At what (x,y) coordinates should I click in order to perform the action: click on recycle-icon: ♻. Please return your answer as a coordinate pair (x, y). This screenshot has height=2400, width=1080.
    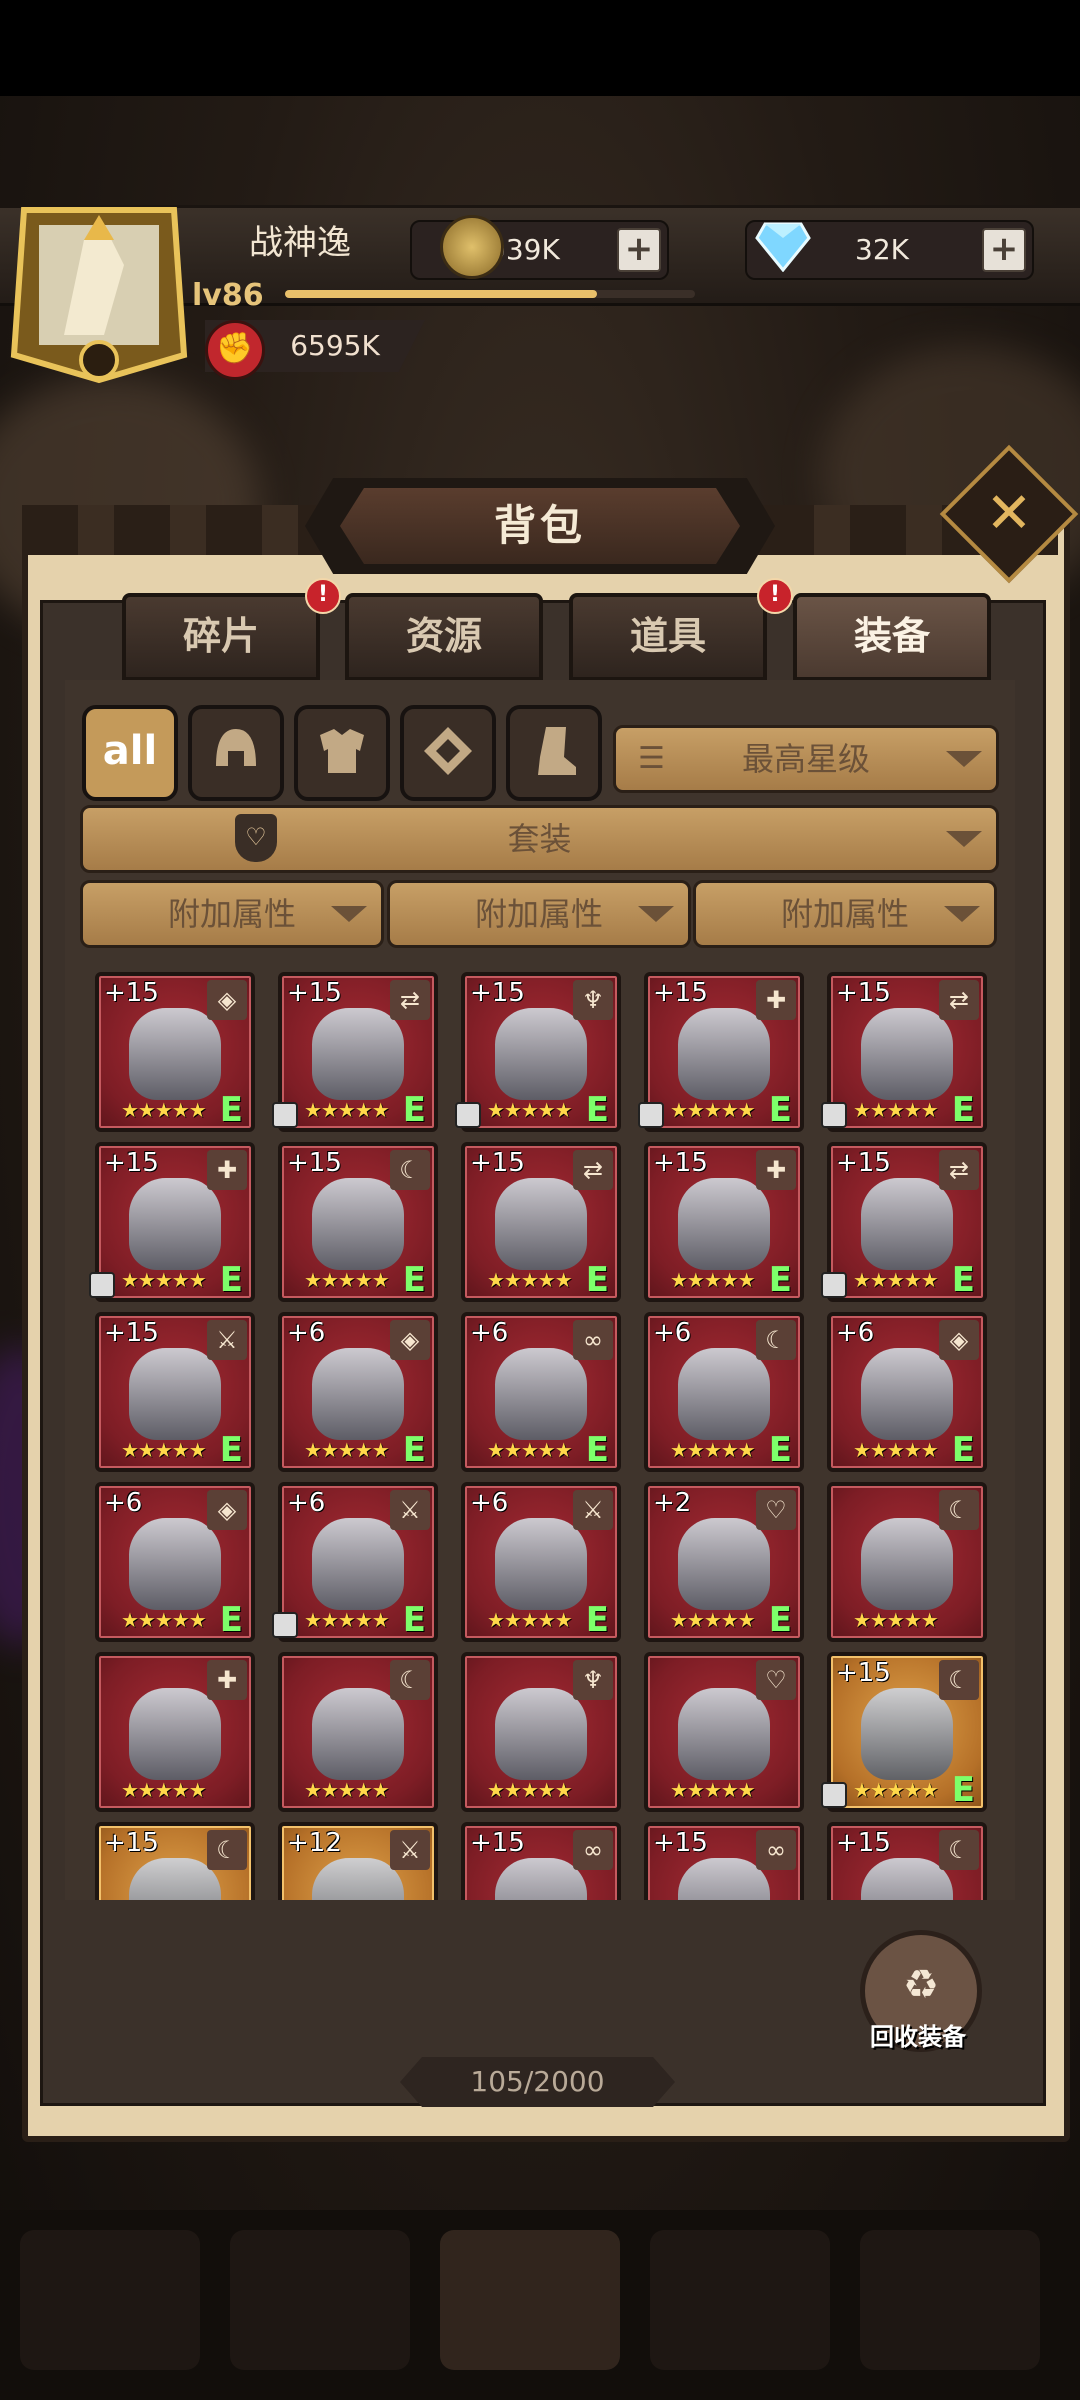
    Looking at the image, I should click on (921, 1985).